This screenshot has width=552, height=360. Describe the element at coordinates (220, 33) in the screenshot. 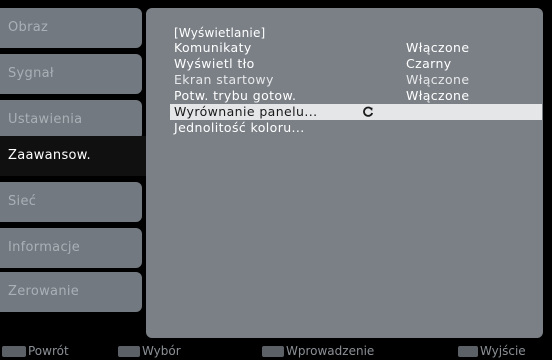

I see `section-title: [Wyświetlanie]` at that location.